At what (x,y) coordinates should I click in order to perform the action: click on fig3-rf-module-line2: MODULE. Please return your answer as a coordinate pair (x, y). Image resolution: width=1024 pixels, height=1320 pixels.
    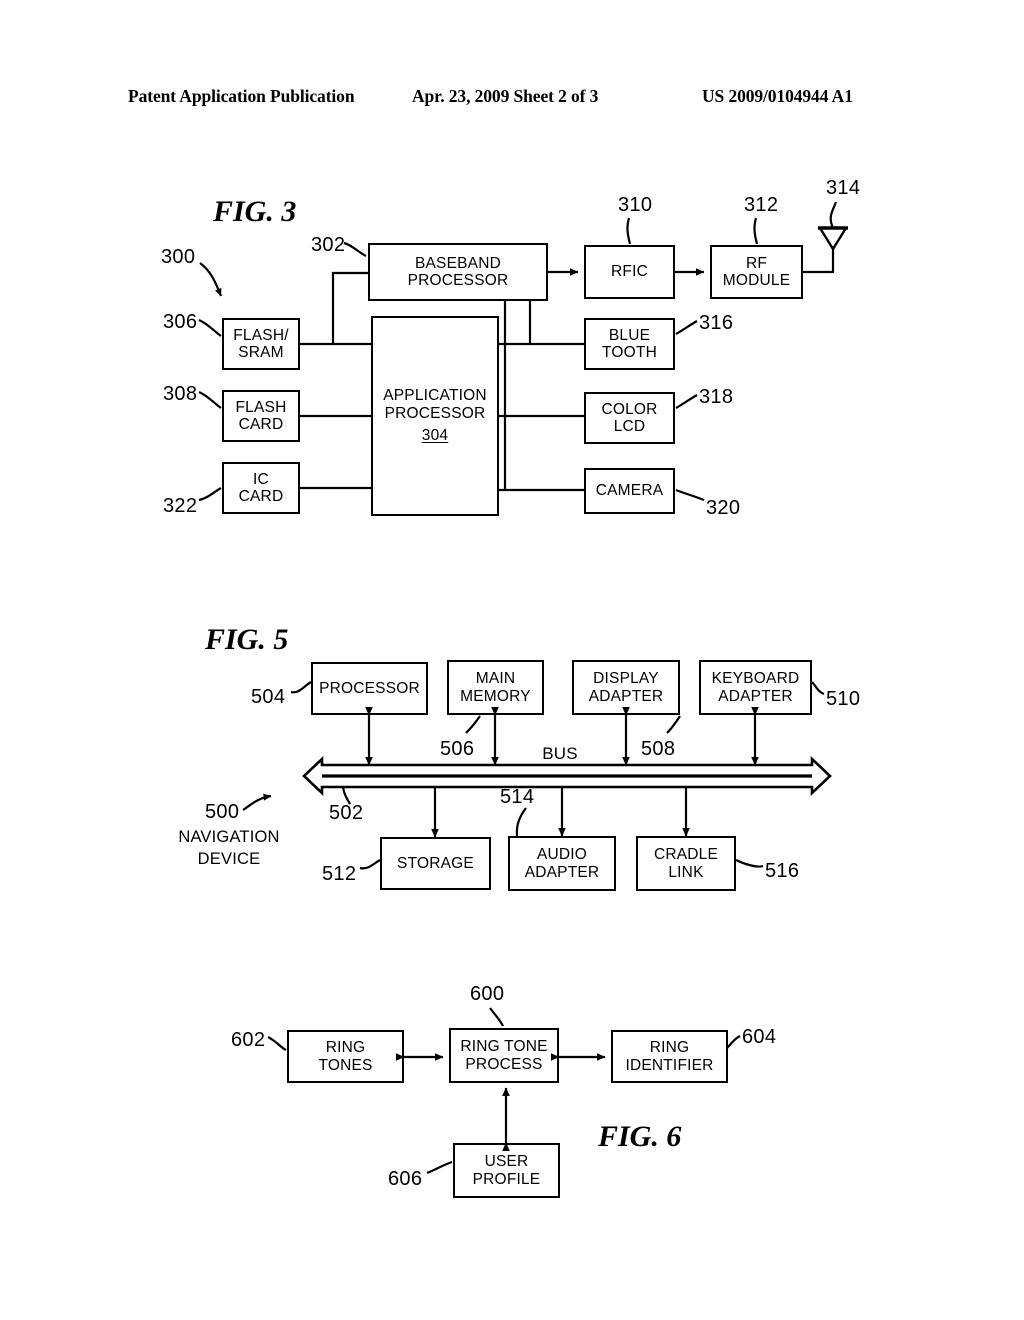
    Looking at the image, I should click on (756, 280).